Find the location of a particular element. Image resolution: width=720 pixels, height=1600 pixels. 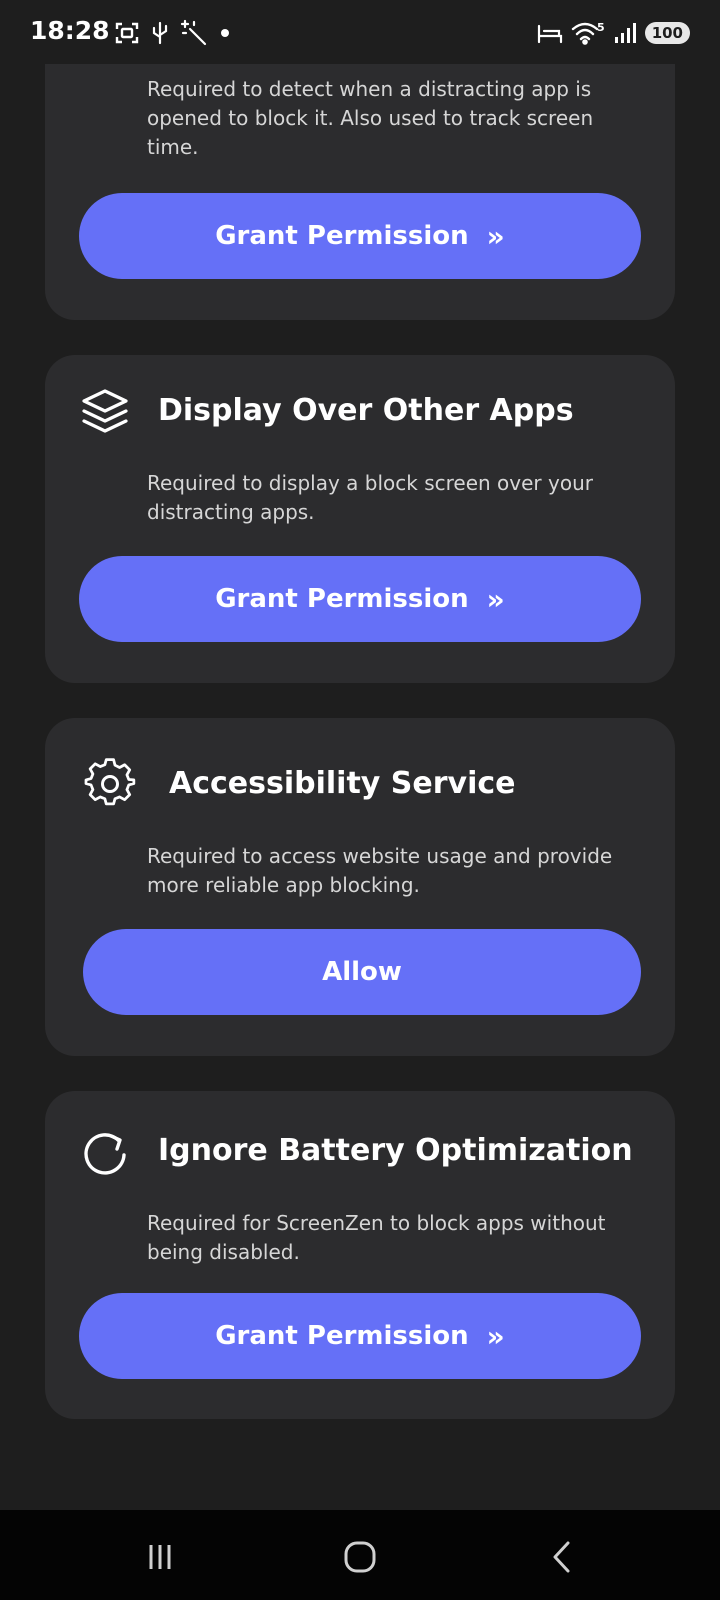

dot-icon is located at coordinates (225, 33).